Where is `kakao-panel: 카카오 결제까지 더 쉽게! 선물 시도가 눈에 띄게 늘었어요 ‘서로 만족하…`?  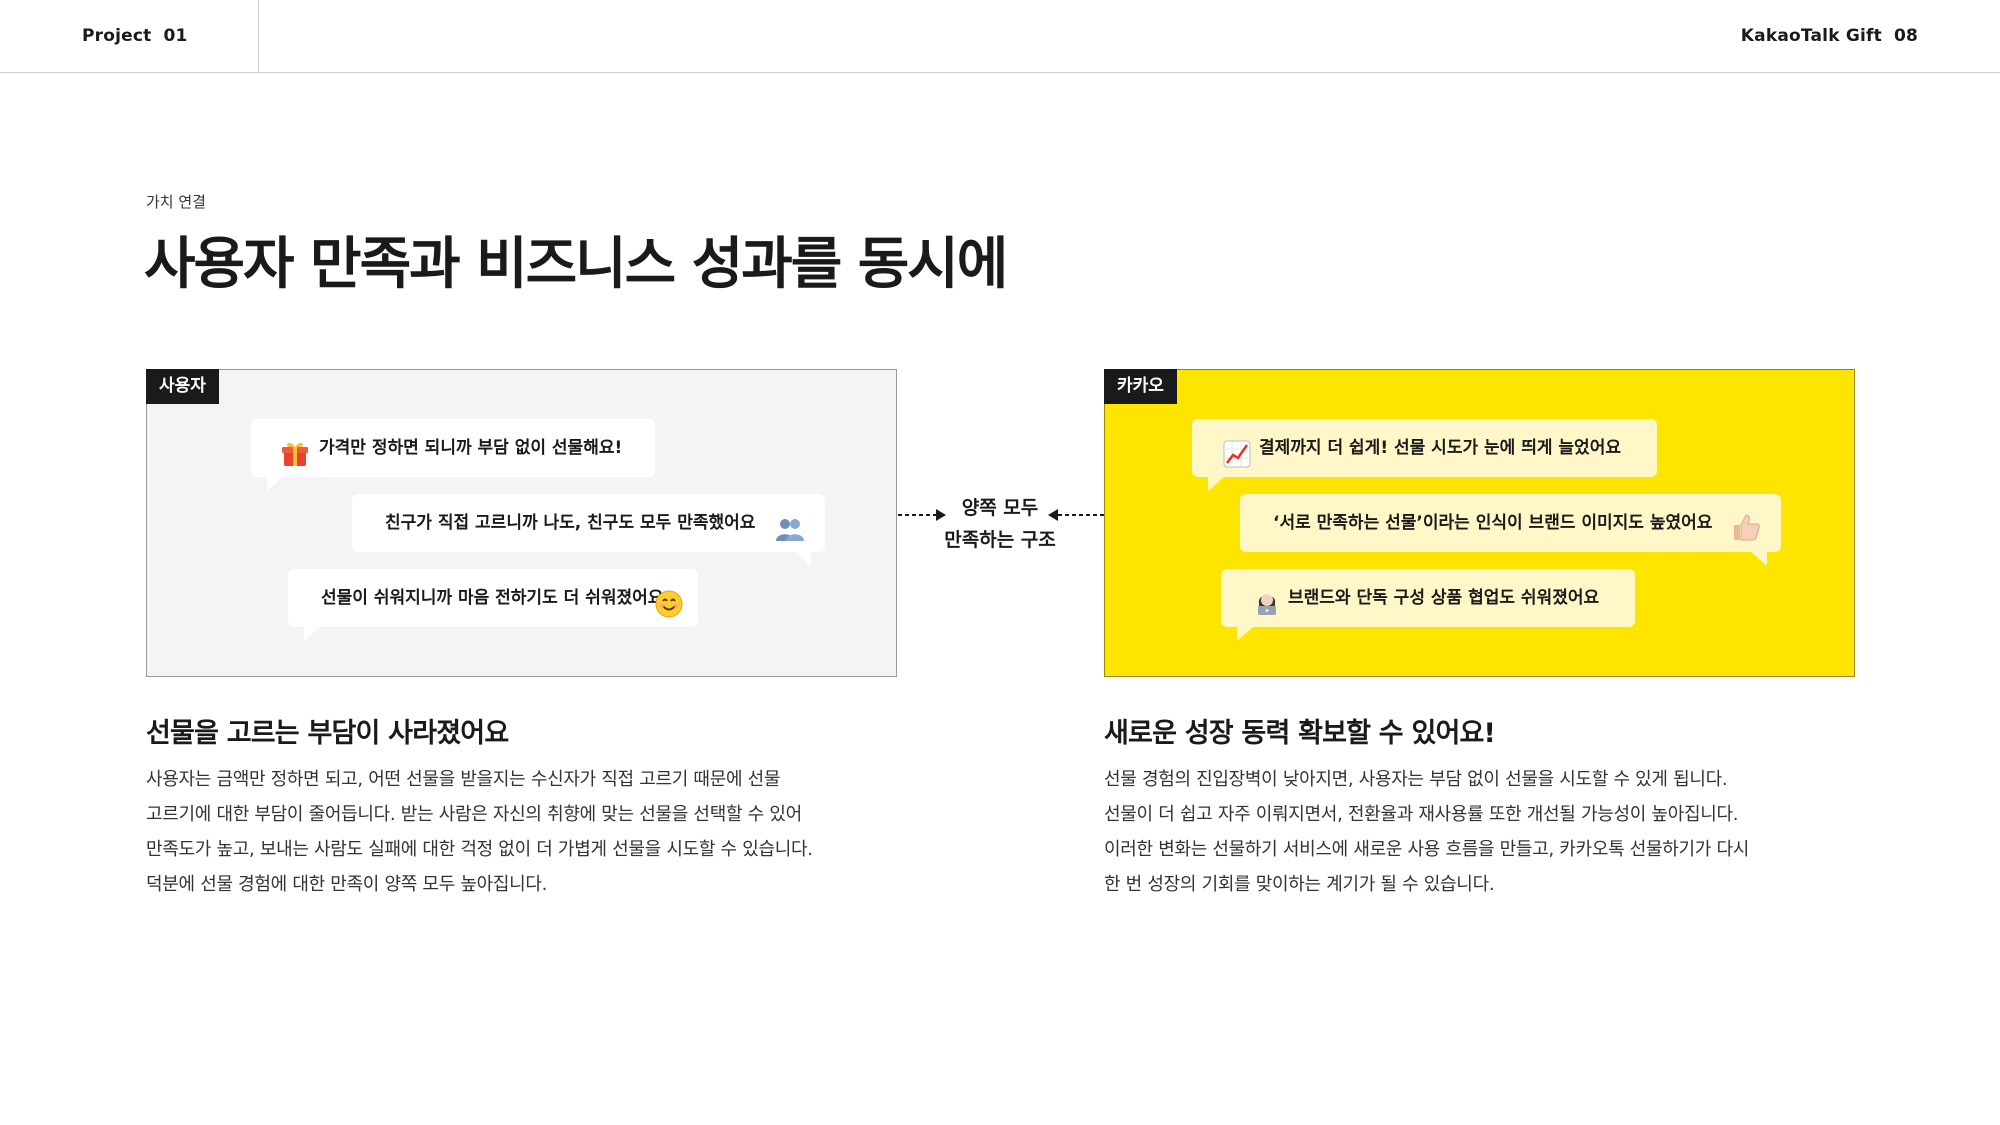
kakao-panel: 카카오 결제까지 더 쉽게! 선물 시도가 눈에 띄게 늘었어요 ‘서로 만족하… is located at coordinates (1479, 523).